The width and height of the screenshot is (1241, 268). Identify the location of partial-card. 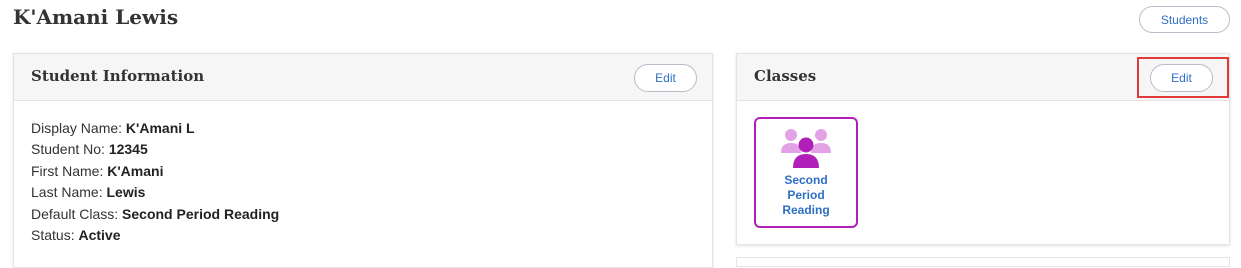
(983, 262).